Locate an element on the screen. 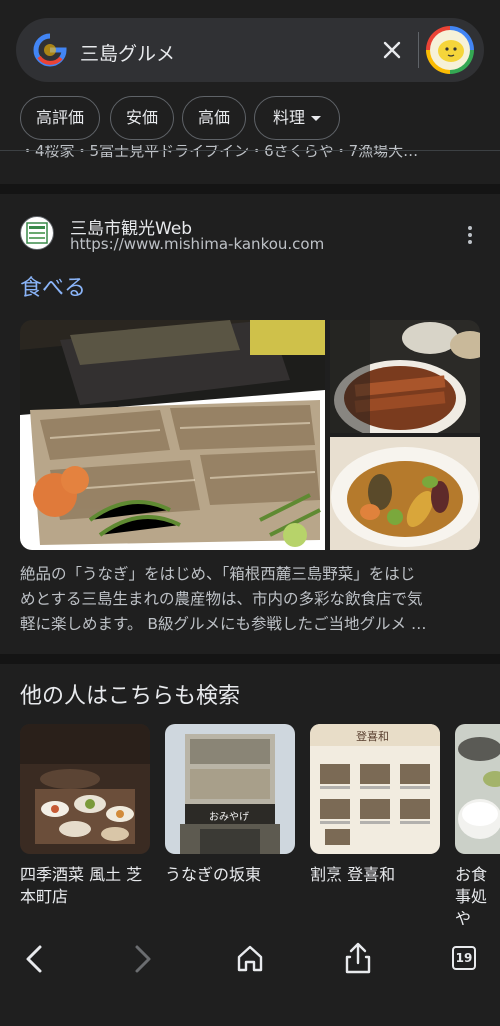 The width and height of the screenshot is (500, 1026). bottom-navigation: 19 is located at coordinates (250, 975).